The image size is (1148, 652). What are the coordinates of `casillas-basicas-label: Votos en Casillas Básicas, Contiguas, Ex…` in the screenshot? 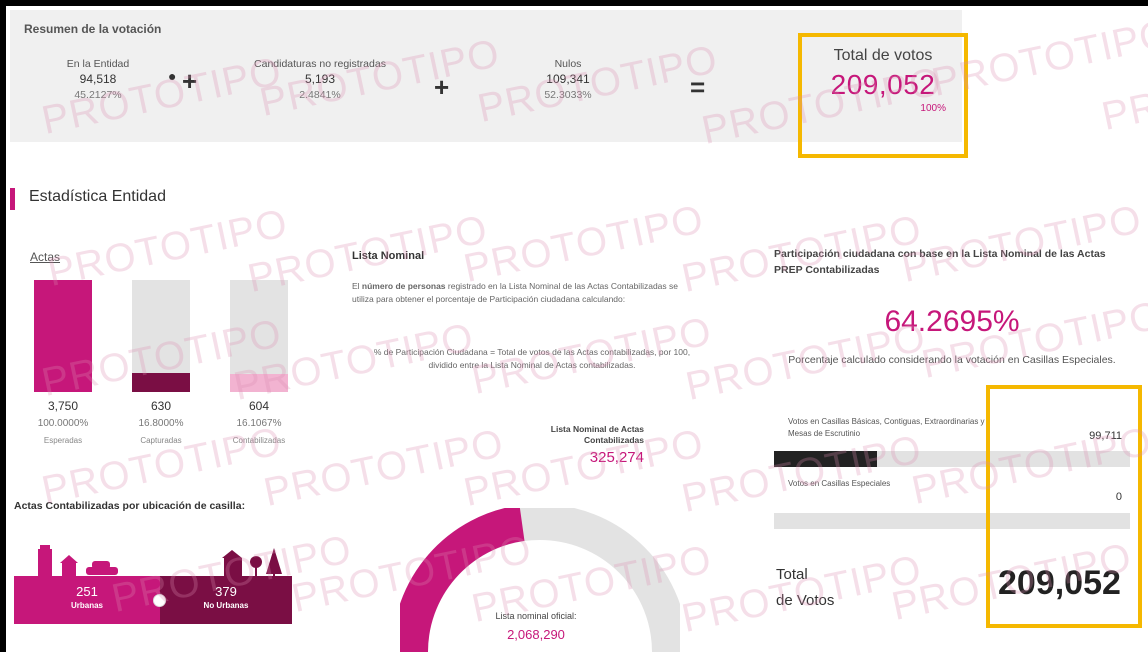 It's located at (886, 427).